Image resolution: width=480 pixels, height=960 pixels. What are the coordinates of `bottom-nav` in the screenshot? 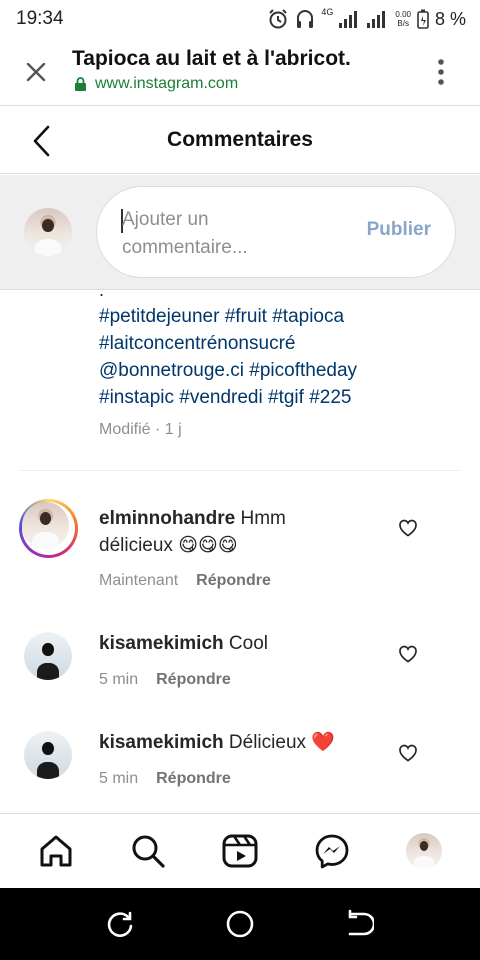 It's located at (240, 850).